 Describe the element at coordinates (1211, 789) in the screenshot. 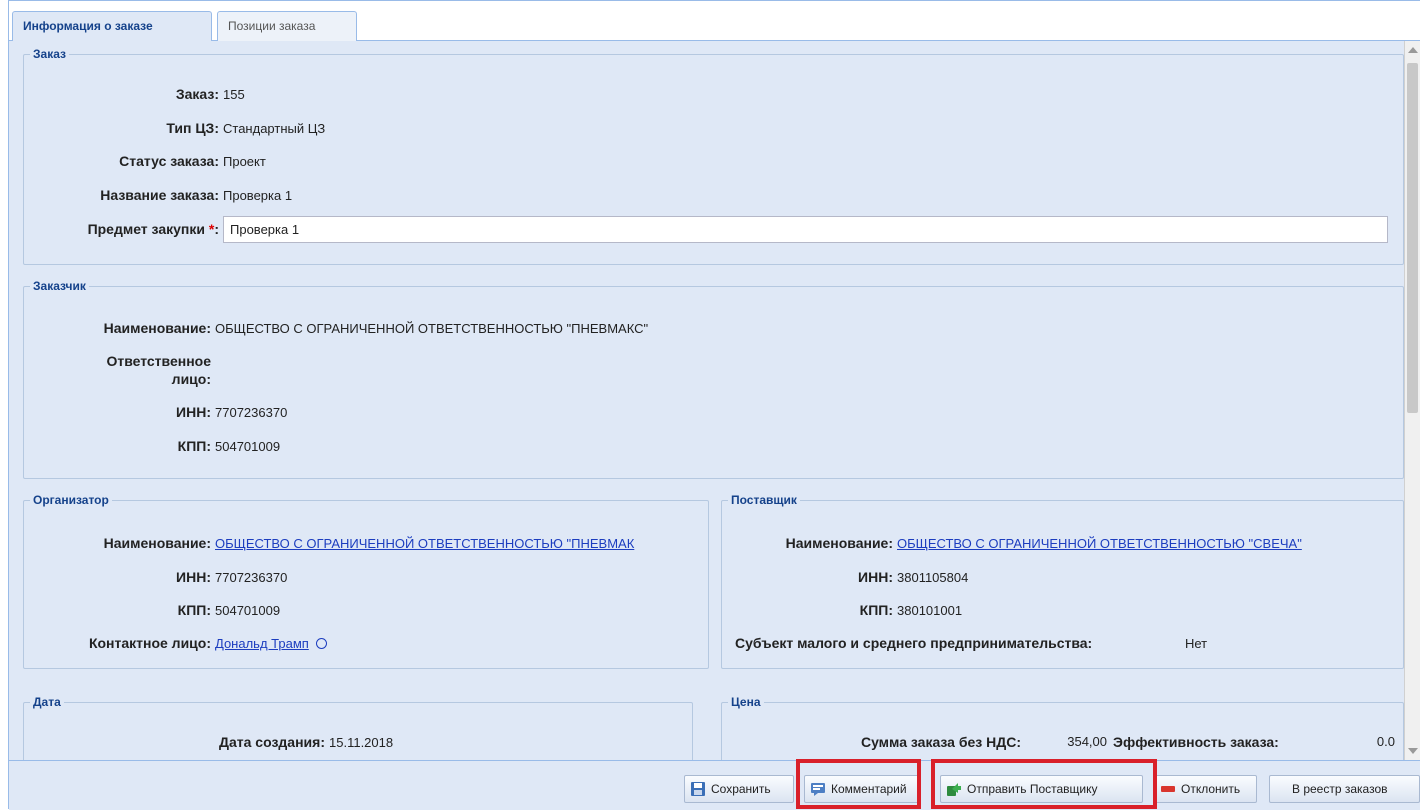

I see `reject-button-label: Отклонить` at that location.